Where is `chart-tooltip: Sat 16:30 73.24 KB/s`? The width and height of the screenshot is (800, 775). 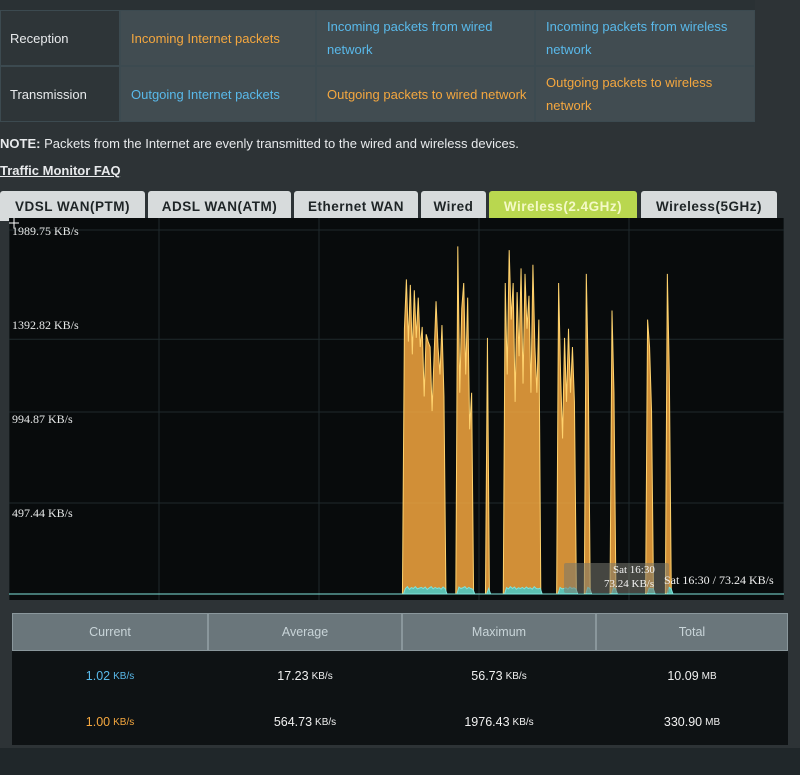
chart-tooltip: Sat 16:30 73.24 KB/s is located at coordinates (616, 578).